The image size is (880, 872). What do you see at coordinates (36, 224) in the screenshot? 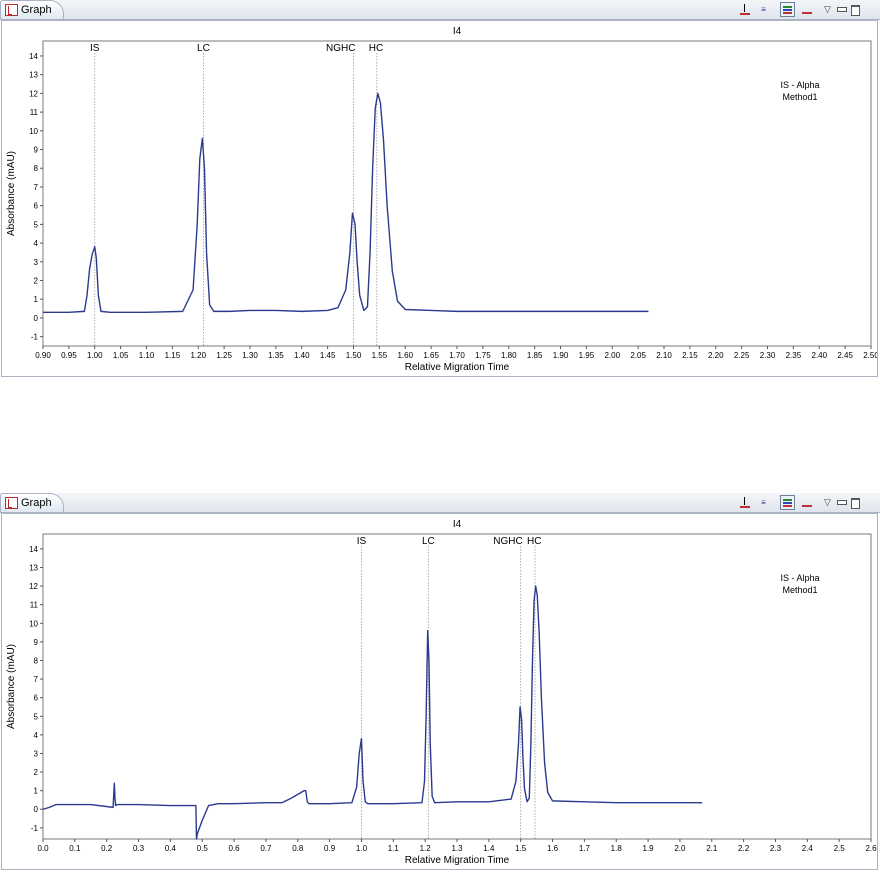
I see `y-tick-label: 5` at bounding box center [36, 224].